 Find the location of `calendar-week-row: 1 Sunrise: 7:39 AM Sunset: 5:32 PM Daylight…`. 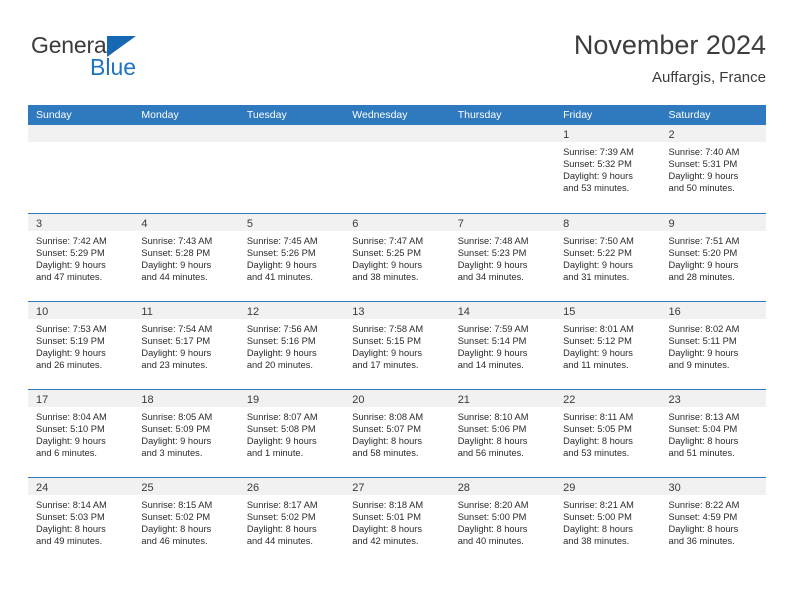

calendar-week-row: 1 Sunrise: 7:39 AM Sunset: 5:32 PM Daylight… is located at coordinates (397, 169).